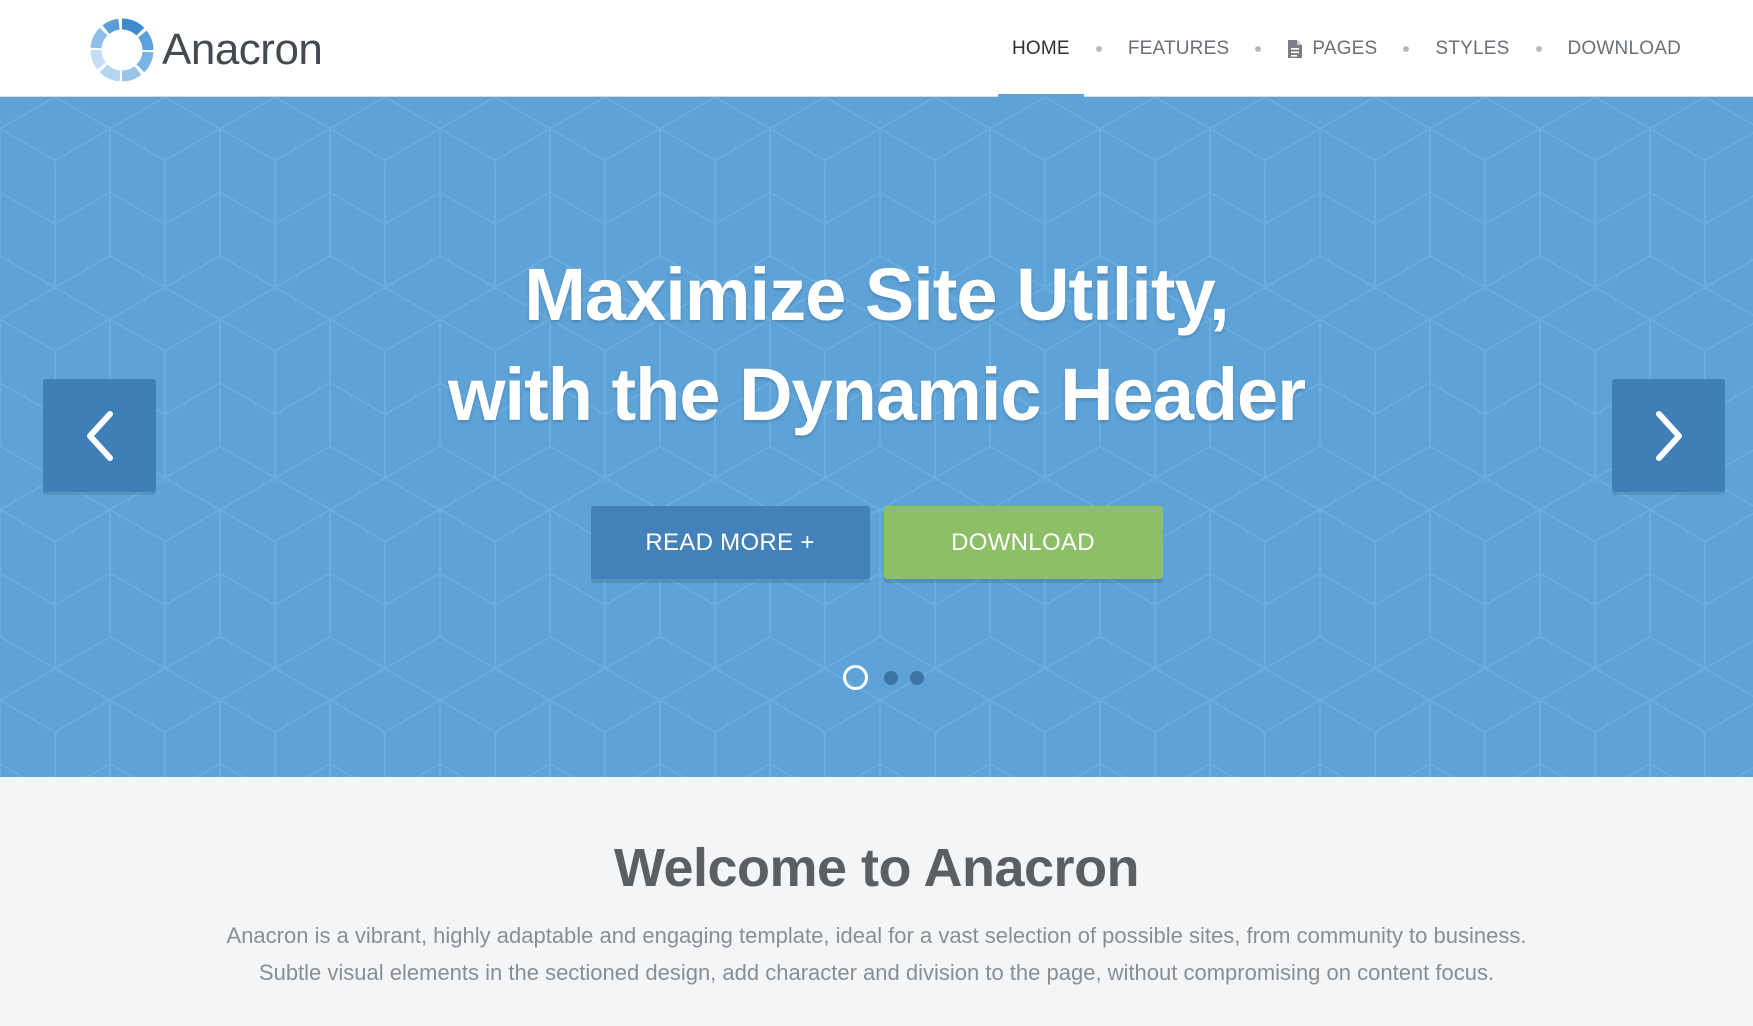 Image resolution: width=1753 pixels, height=1026 pixels. I want to click on read-more-button: READ MORE +, so click(730, 542).